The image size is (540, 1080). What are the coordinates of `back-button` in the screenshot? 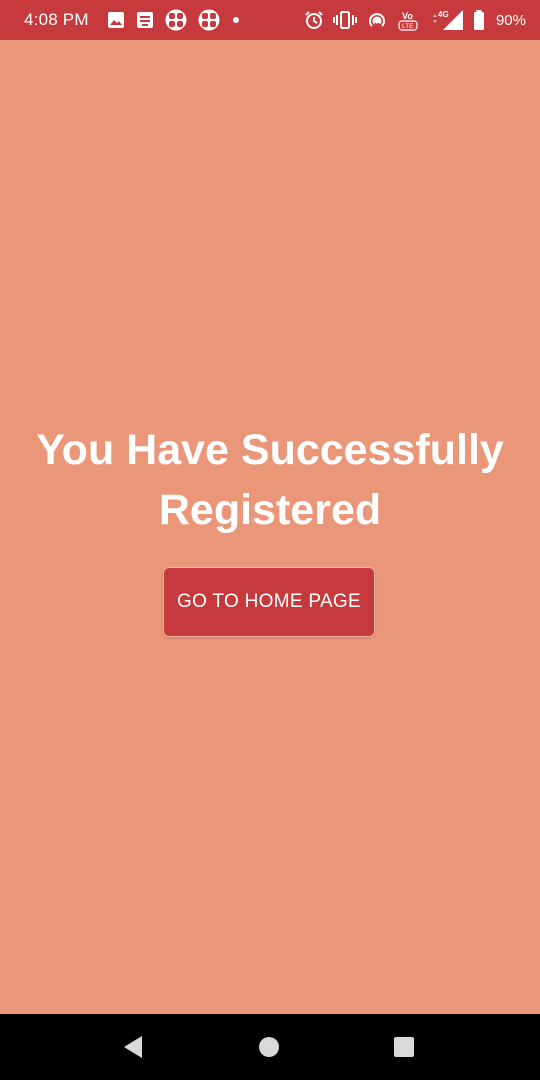 It's located at (133, 1047).